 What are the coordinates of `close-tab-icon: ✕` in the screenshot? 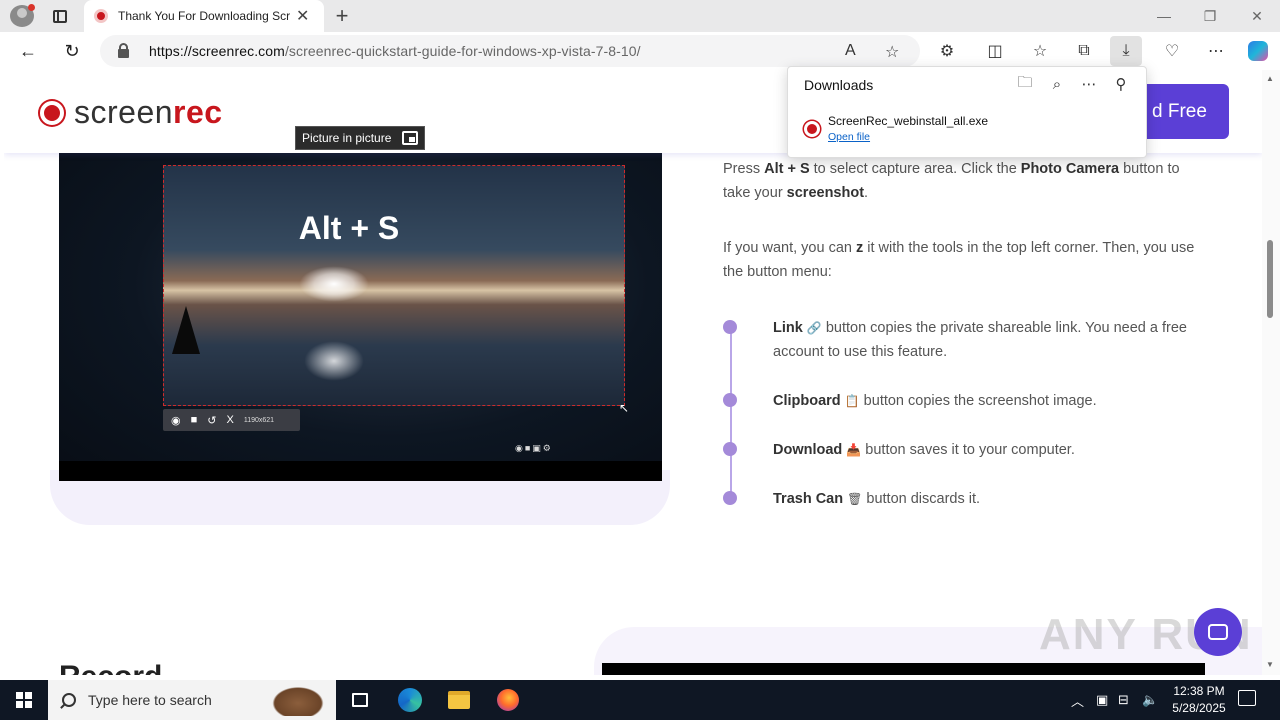 It's located at (302, 16).